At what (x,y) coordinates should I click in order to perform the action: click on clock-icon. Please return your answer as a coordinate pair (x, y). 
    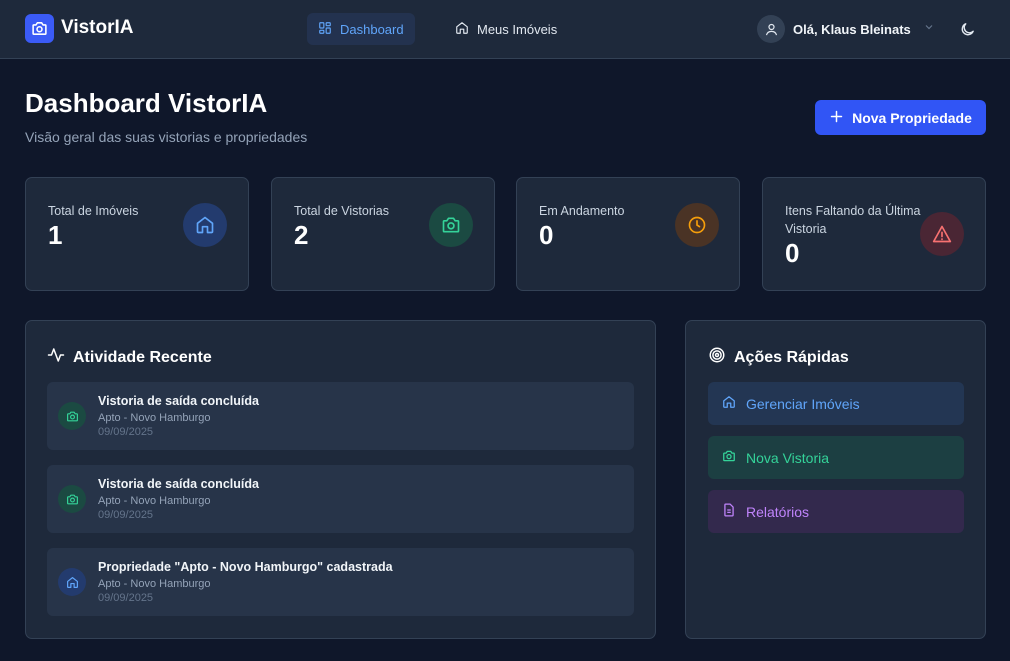
    Looking at the image, I should click on (697, 225).